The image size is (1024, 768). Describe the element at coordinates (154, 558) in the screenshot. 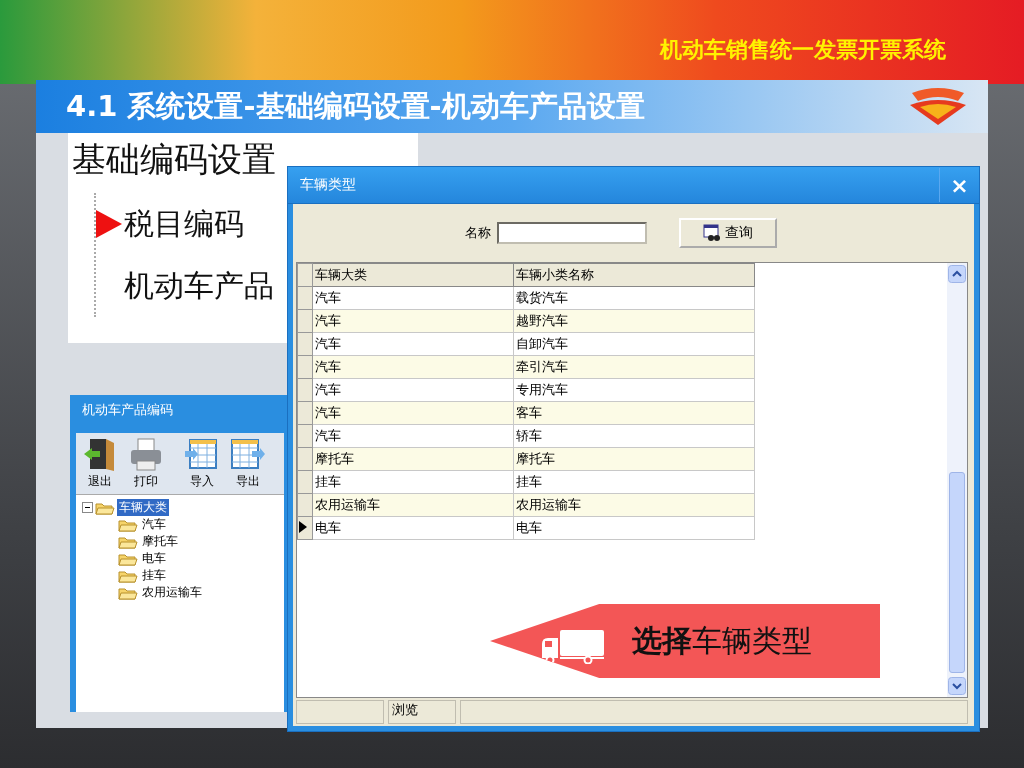

I see `tree-item: 电车` at that location.